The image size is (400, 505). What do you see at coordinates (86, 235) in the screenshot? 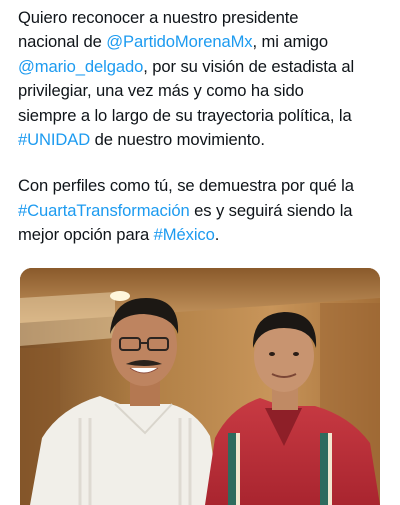
I see `text-segment: mejor opción para` at bounding box center [86, 235].